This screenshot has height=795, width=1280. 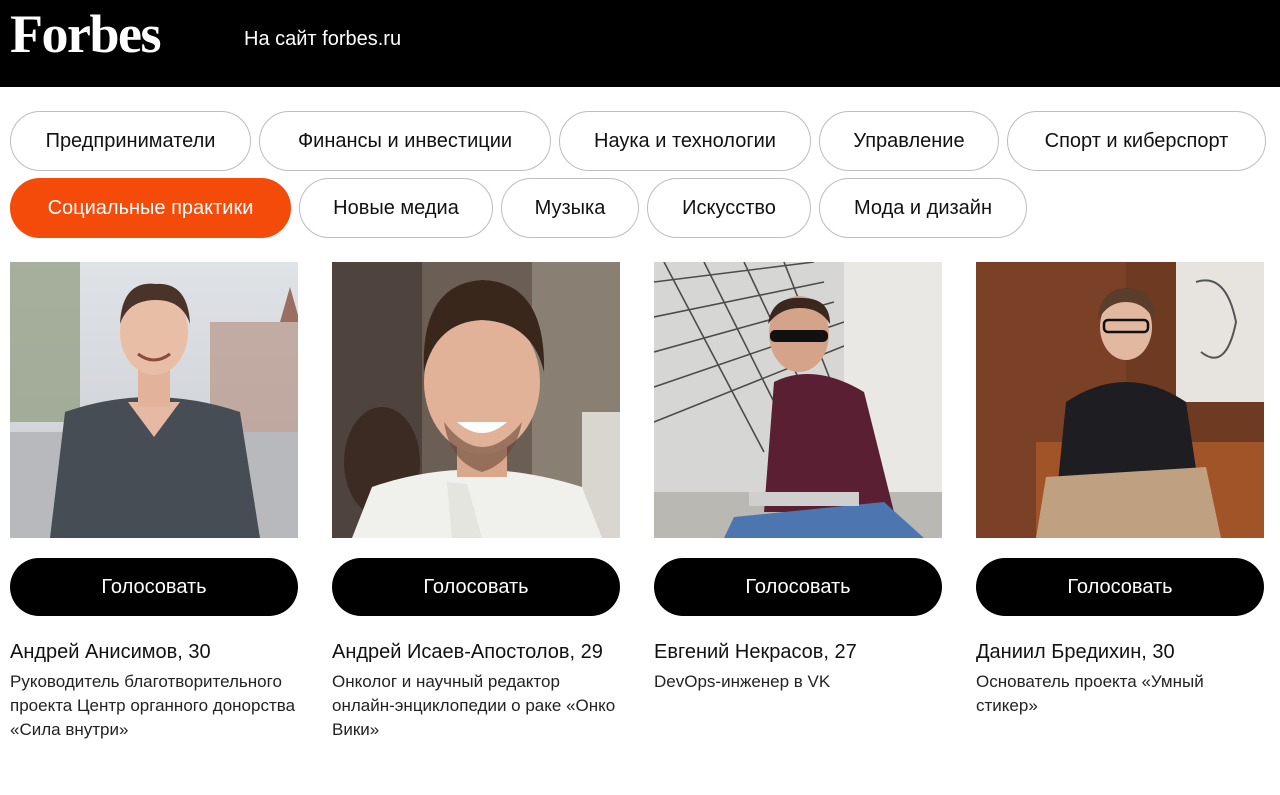 I want to click on nominee-name: Андрей Исаев-Апостолов, 29, so click(x=467, y=652).